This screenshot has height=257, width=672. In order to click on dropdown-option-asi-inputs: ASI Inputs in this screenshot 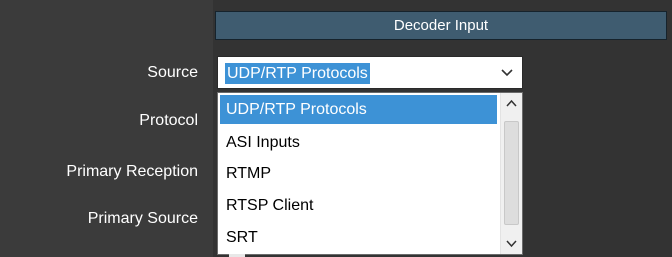, I will do `click(358, 142)`.